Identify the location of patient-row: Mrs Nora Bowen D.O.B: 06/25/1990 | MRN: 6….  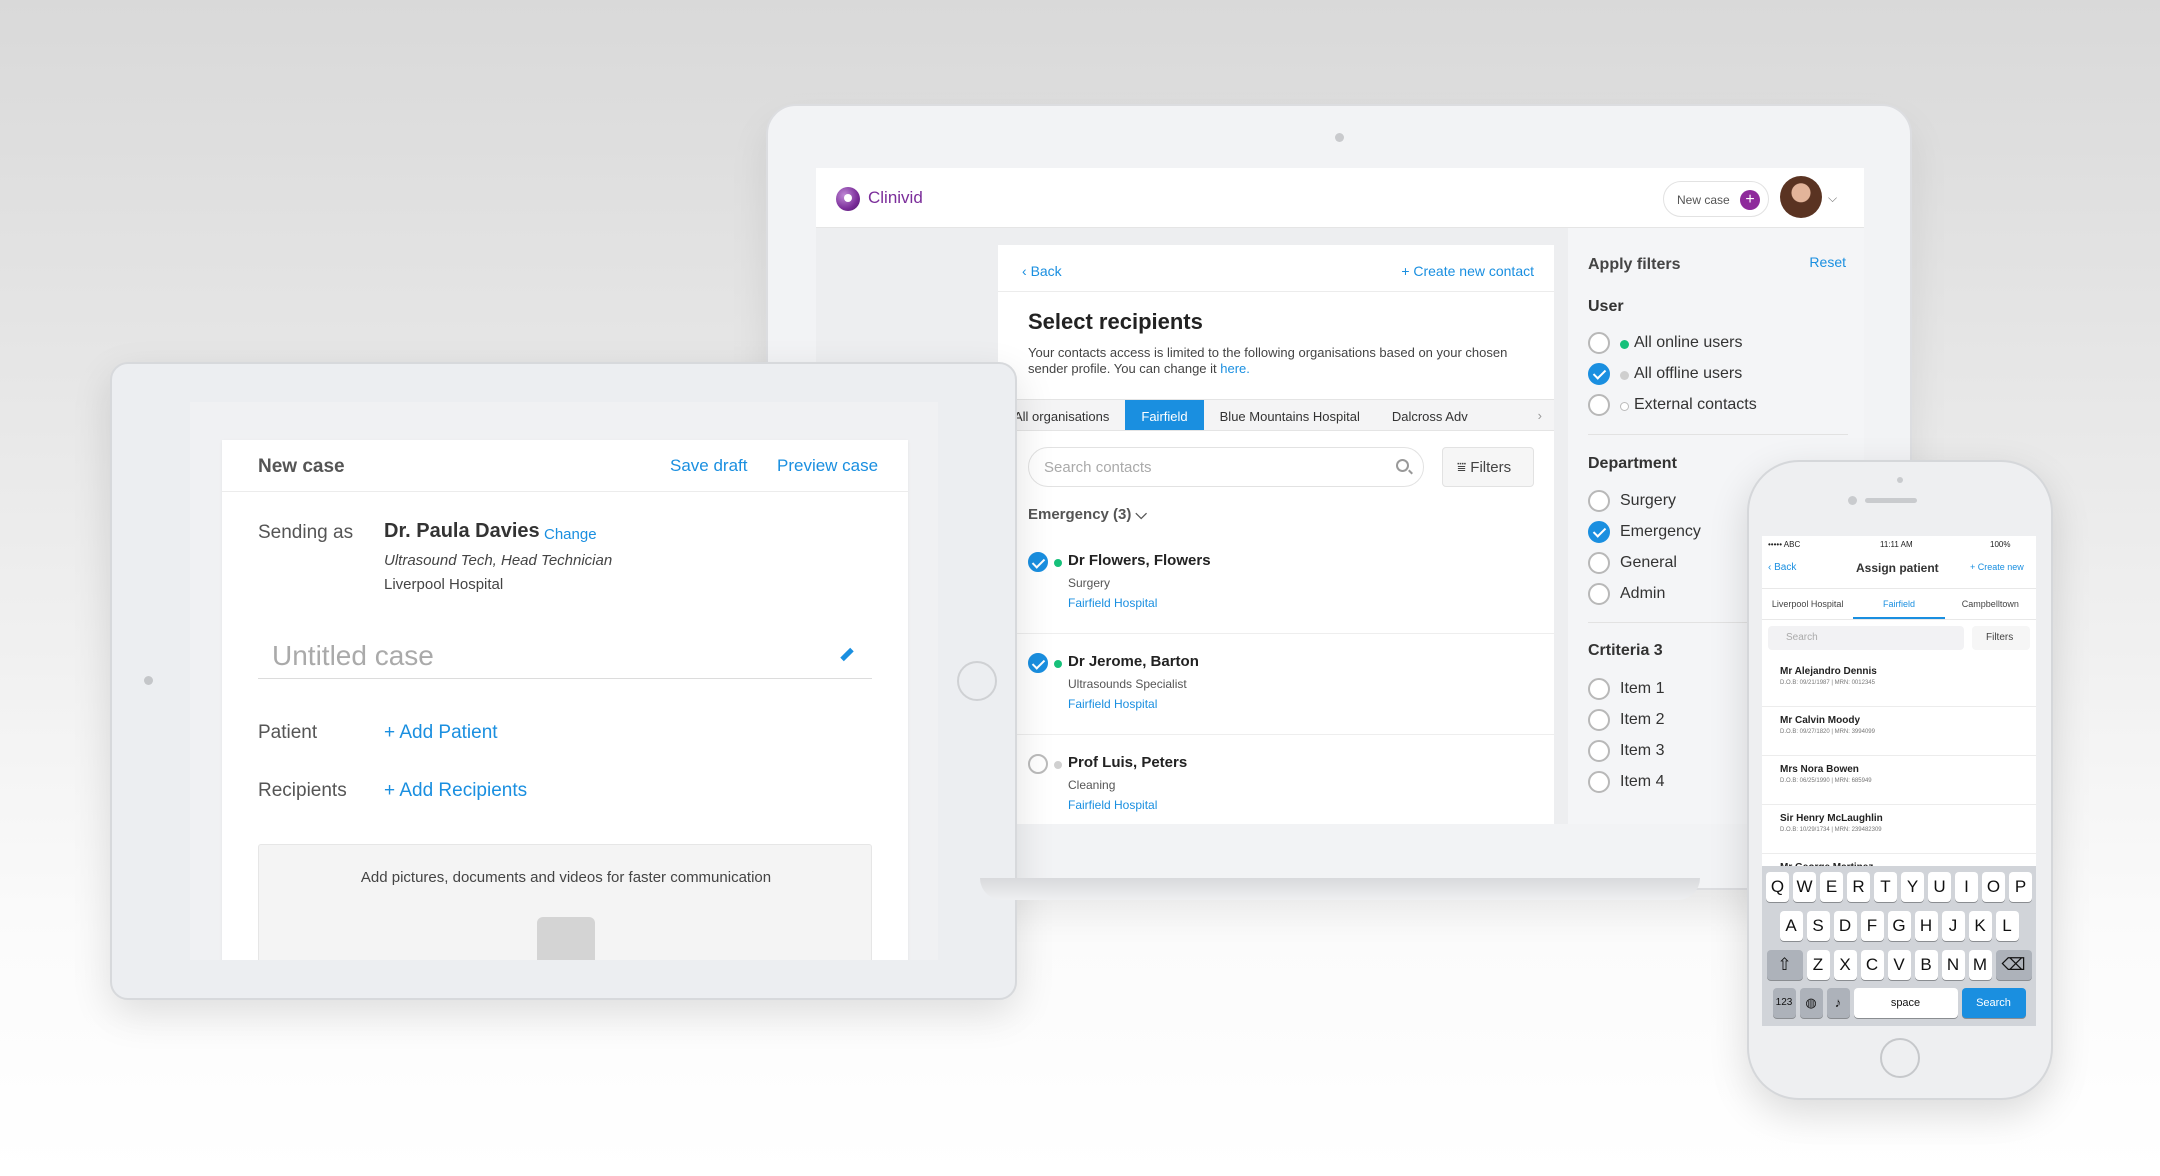
(1899, 780).